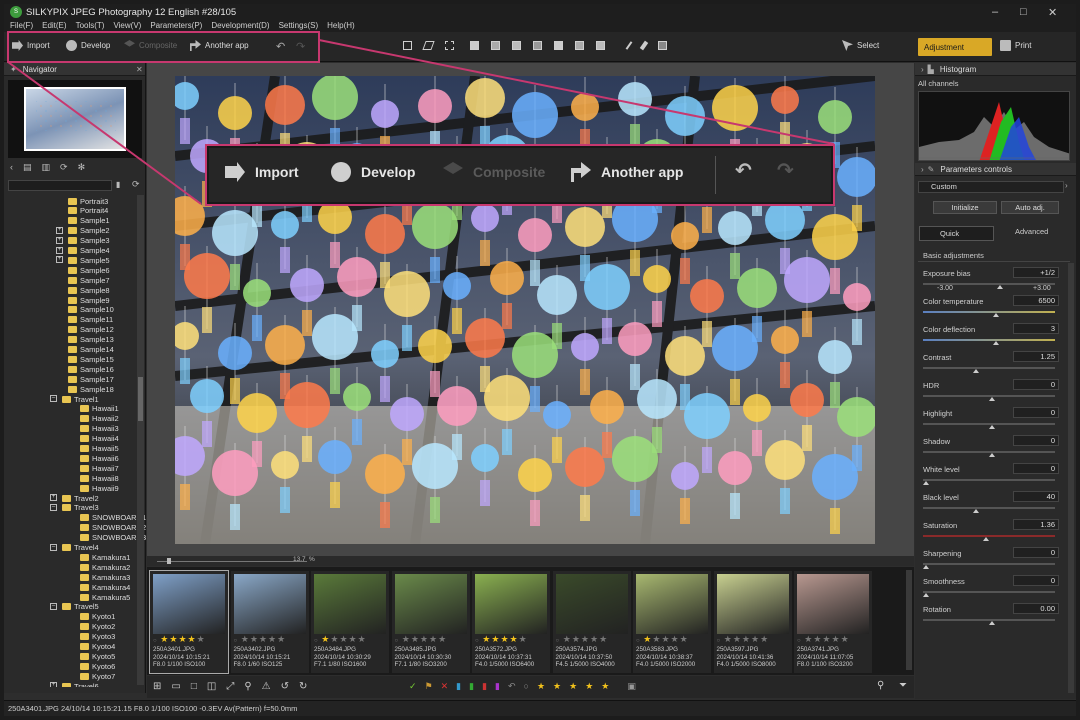  I want to click on tree-item: Travel4, so click(80, 548).